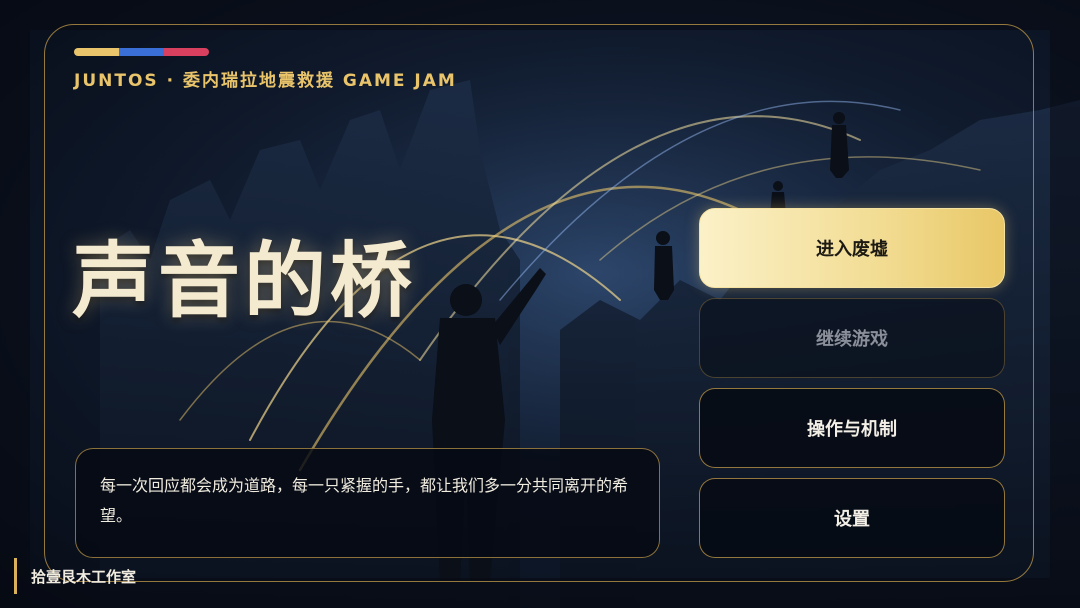  I want to click on controls-mechanics-button: 操作与机制, so click(852, 428).